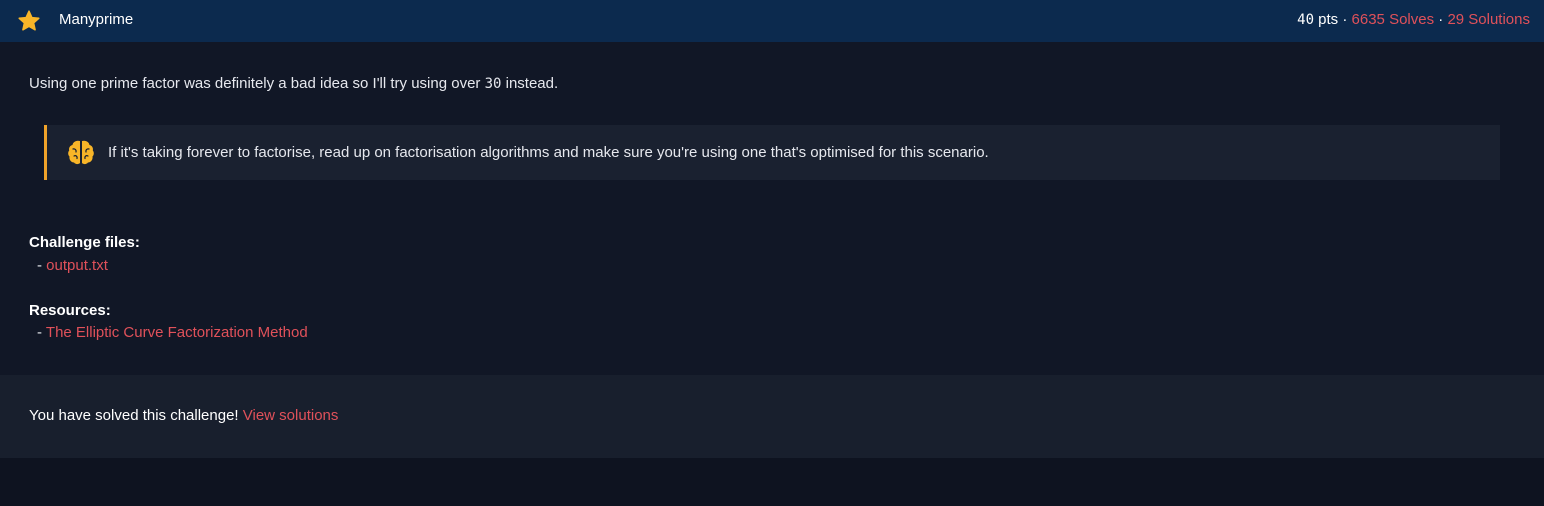 This screenshot has height=506, width=1544. I want to click on solves-link: 6635 Solves, so click(1393, 19).